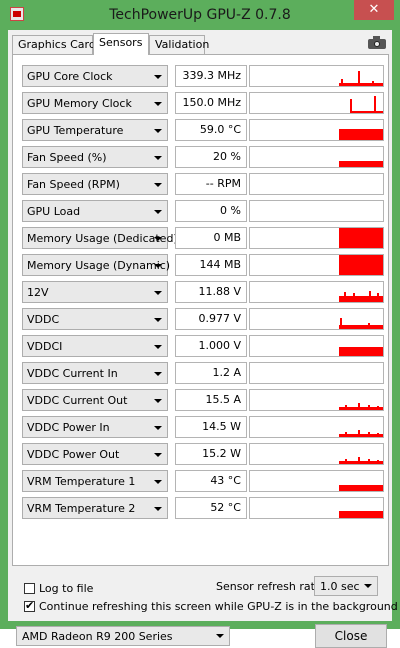 Image resolution: width=400 pixels, height=648 pixels. I want to click on camera-icon, so click(377, 42).